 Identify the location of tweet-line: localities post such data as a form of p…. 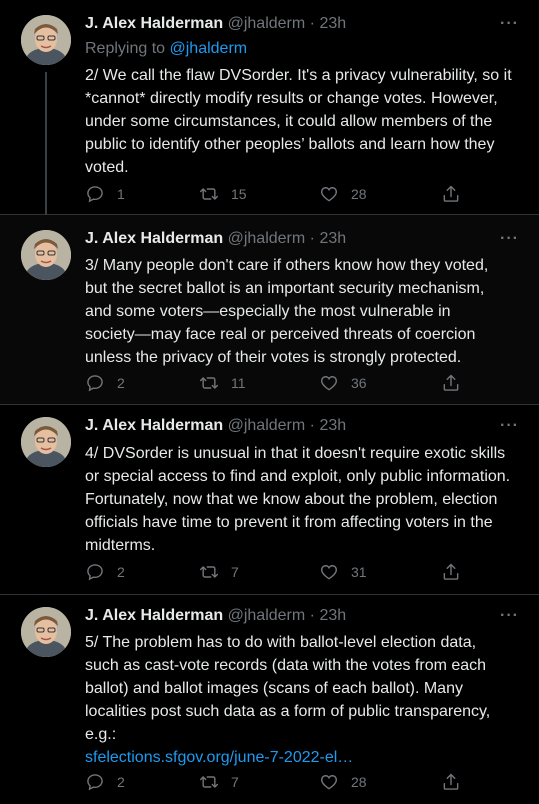
(288, 711).